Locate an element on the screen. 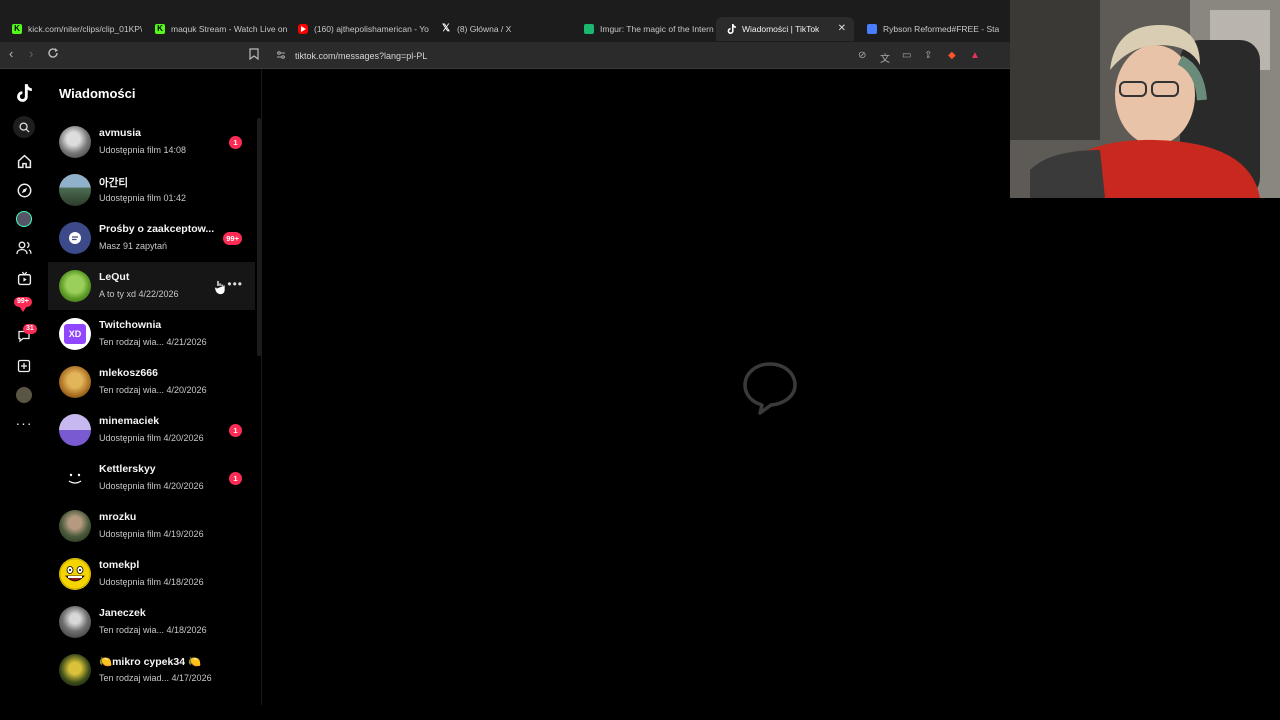 The width and height of the screenshot is (1280, 720). conversation-preview: Ten rodzaj wia... 4/21/2026 is located at coordinates (153, 342).